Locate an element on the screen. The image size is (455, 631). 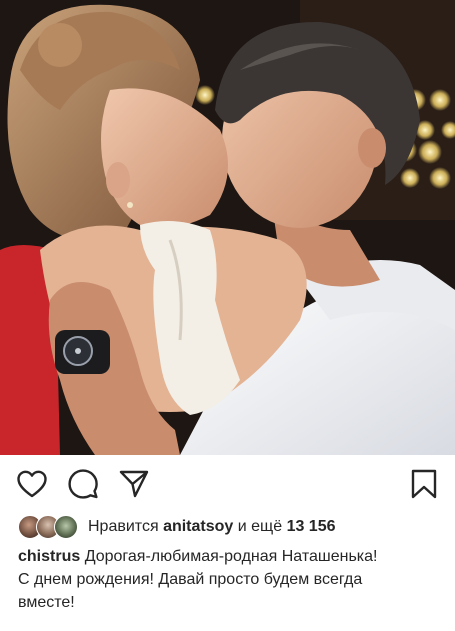
avatar is located at coordinates (66, 527).